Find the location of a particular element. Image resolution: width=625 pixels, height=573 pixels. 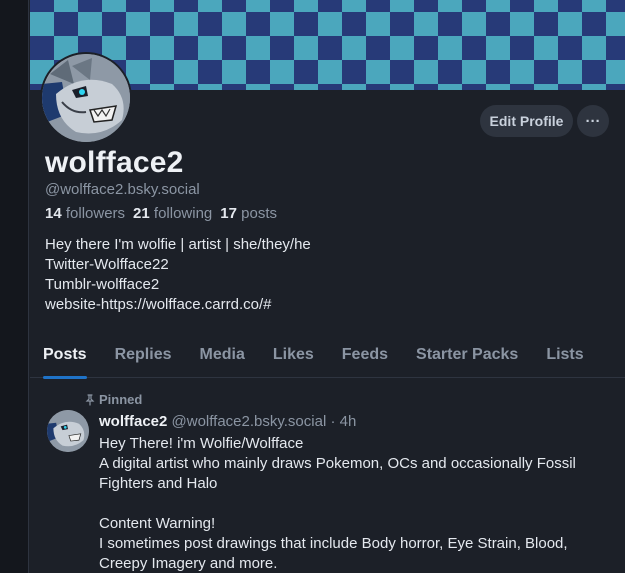

posts-stat: 17 posts is located at coordinates (248, 213).